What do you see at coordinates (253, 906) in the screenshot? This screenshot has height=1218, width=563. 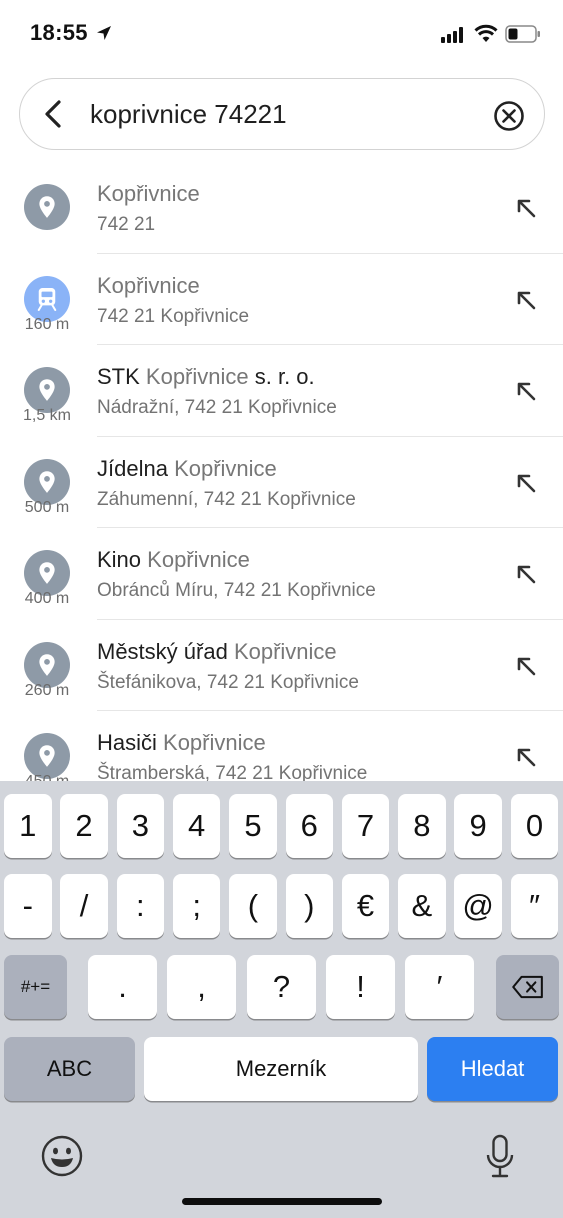 I see `key-symbol: (` at bounding box center [253, 906].